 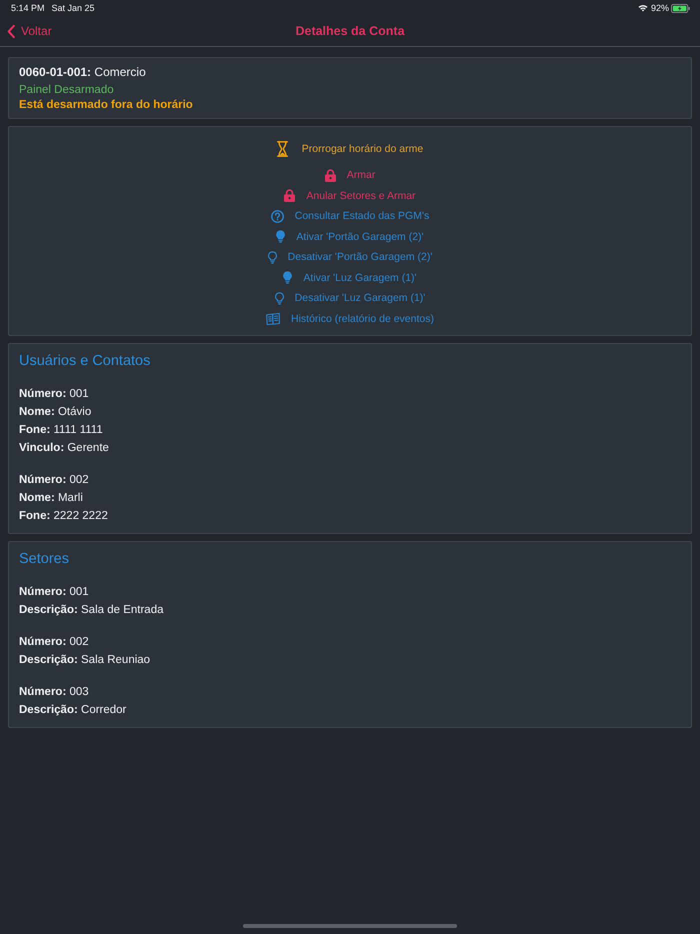 What do you see at coordinates (55, 412) in the screenshot?
I see `field-text: Nome: Otávio` at bounding box center [55, 412].